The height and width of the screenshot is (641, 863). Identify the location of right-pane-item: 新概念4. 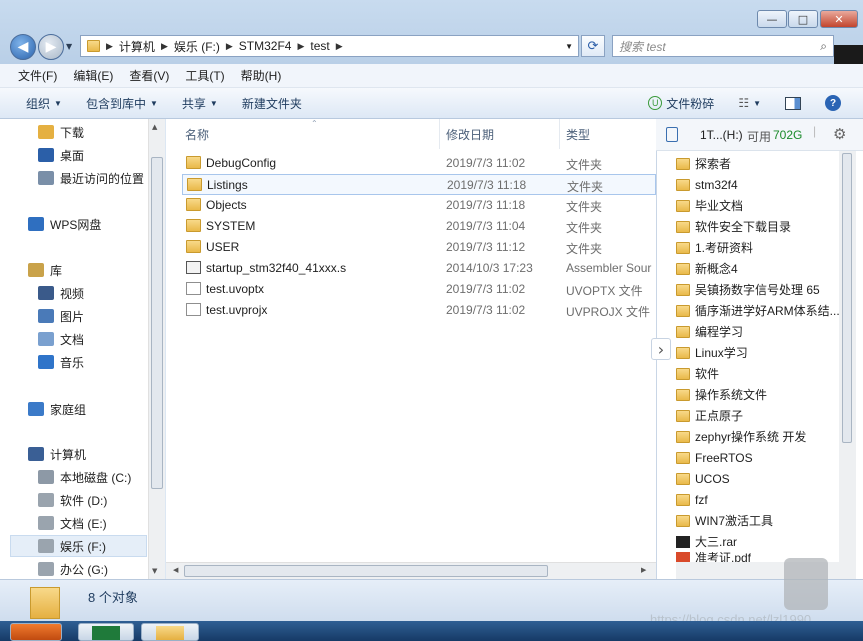
(707, 268).